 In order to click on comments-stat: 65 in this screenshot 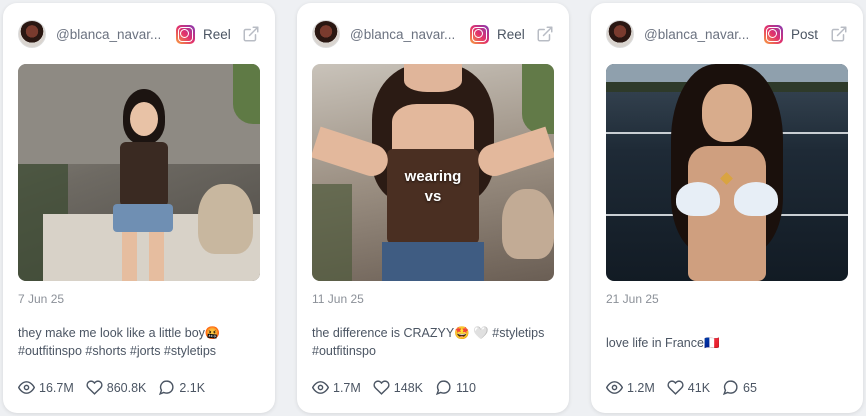, I will do `click(739, 387)`.